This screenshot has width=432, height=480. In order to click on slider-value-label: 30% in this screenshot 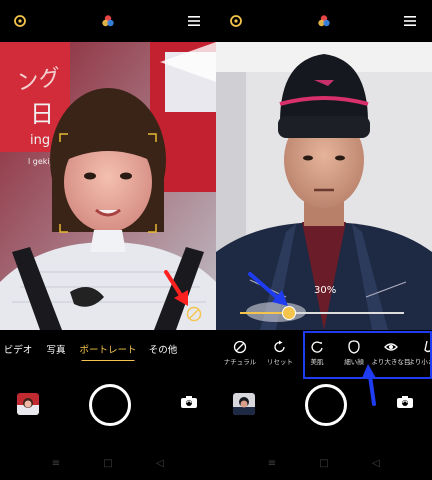, I will do `click(325, 290)`.